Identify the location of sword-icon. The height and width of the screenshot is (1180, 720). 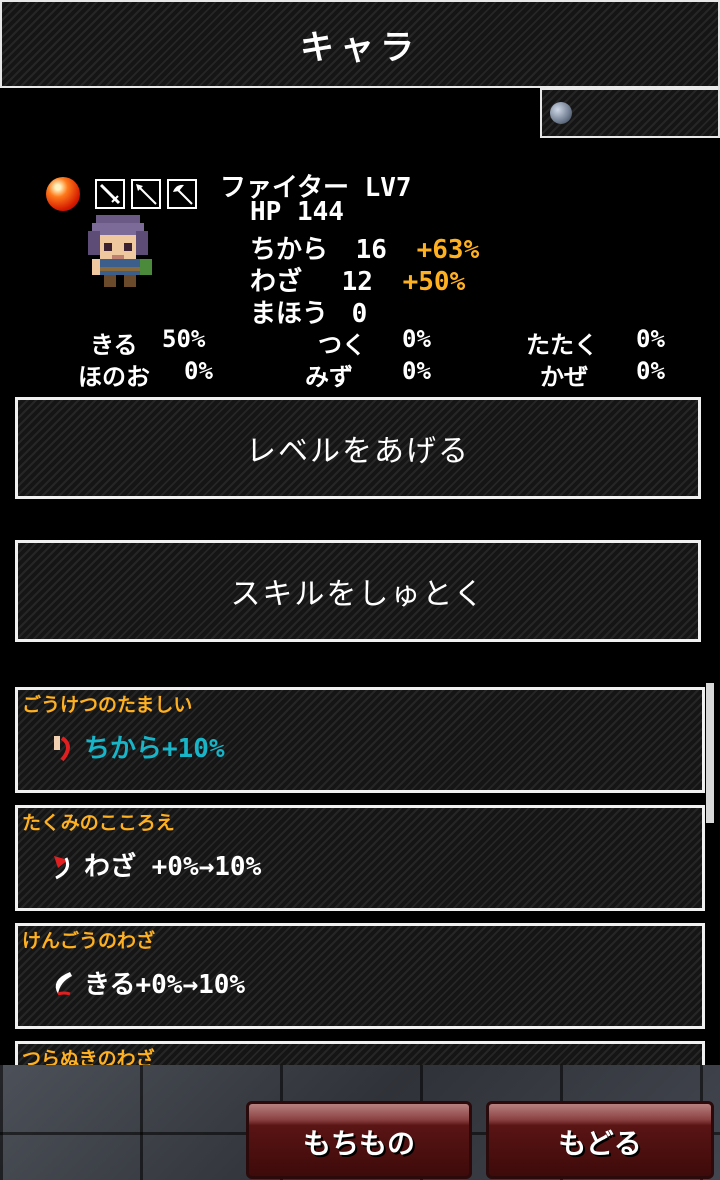
(110, 194).